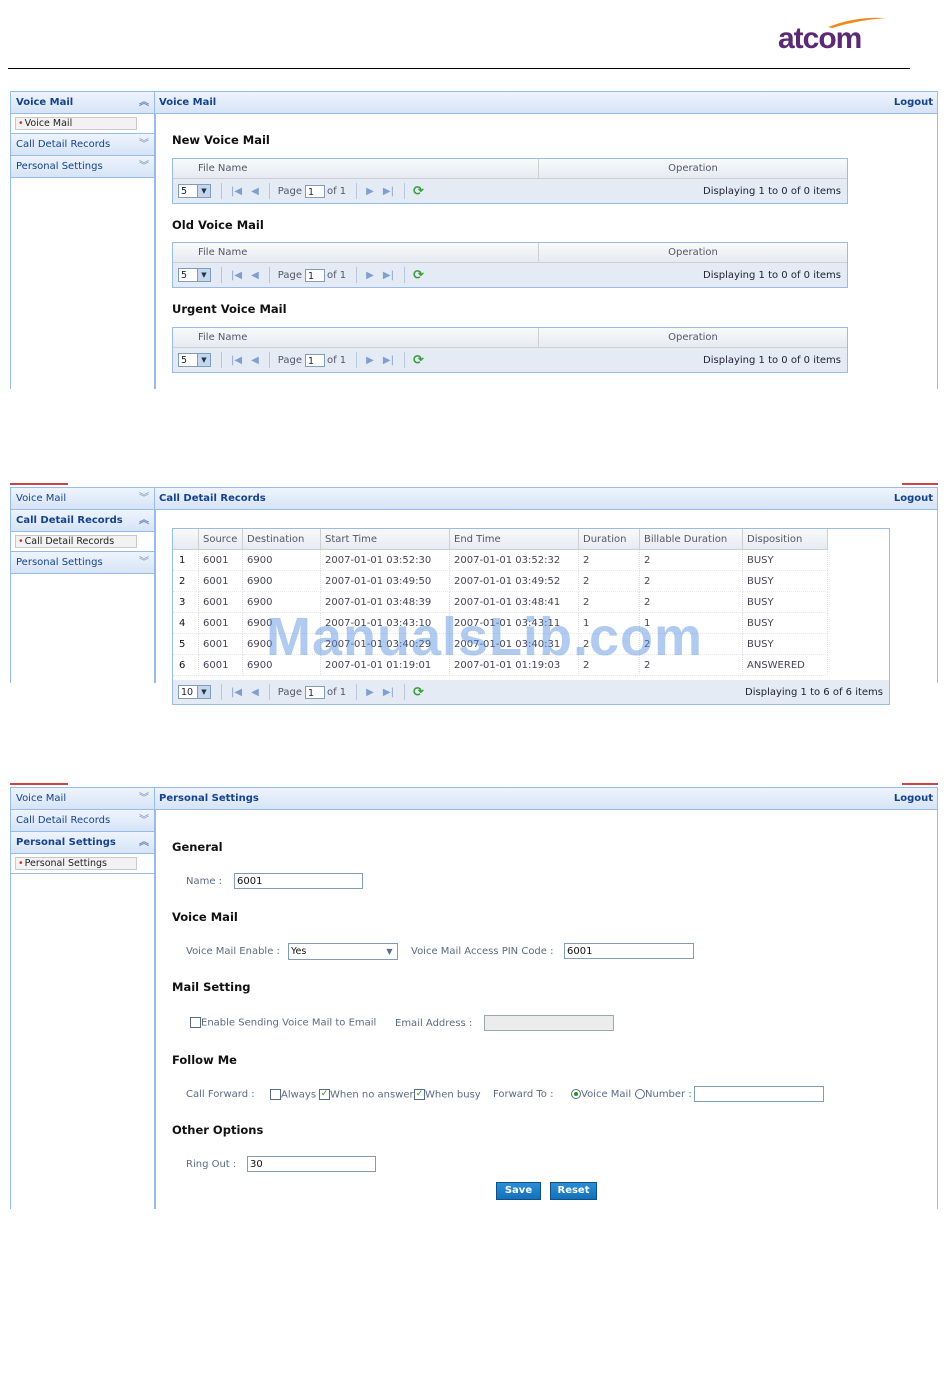 This screenshot has height=1387, width=950. I want to click on voice-mail-enable-select: Yes ▼, so click(343, 951).